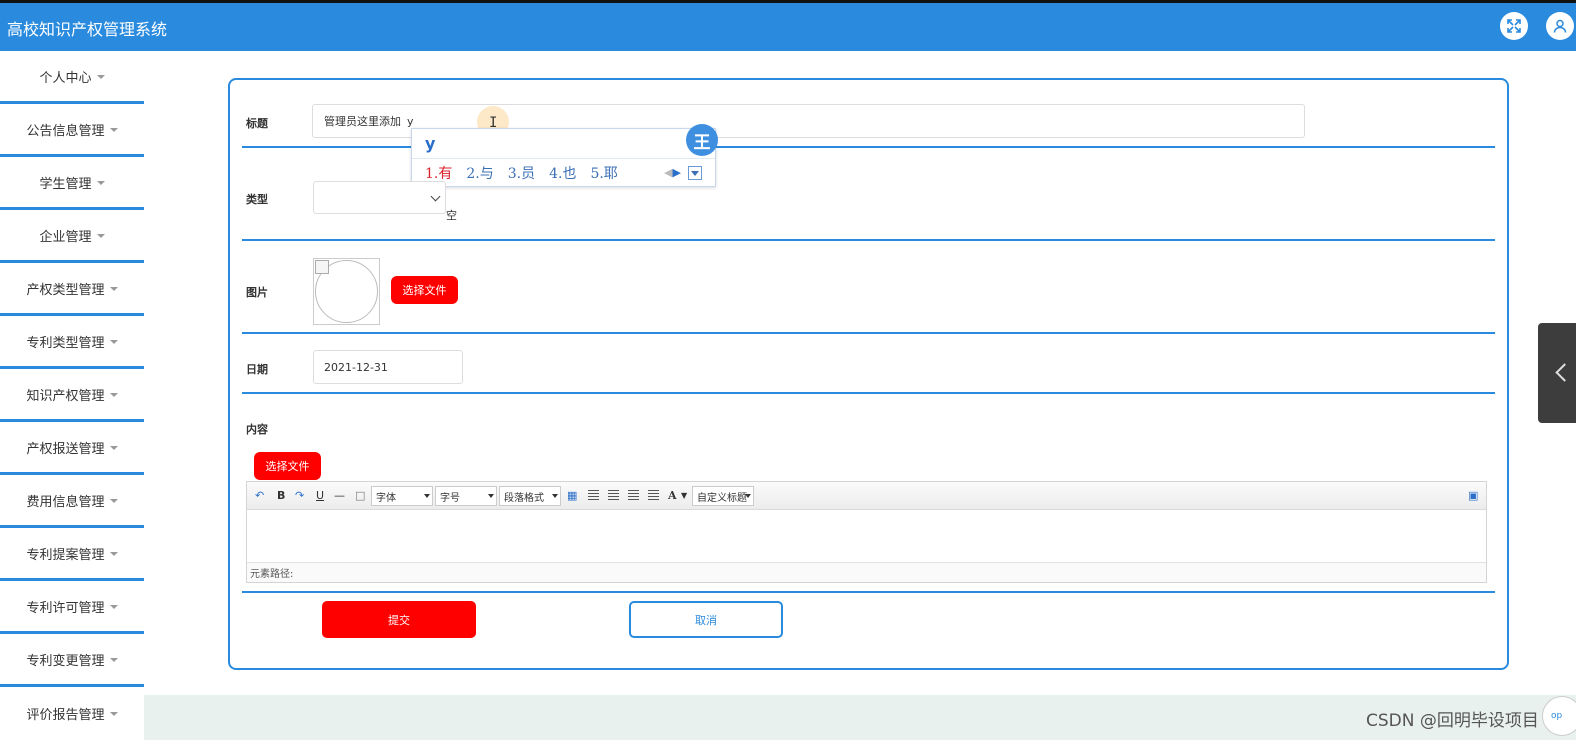 This screenshot has height=740, width=1576. What do you see at coordinates (360, 495) in the screenshot?
I see `page-icon: □` at bounding box center [360, 495].